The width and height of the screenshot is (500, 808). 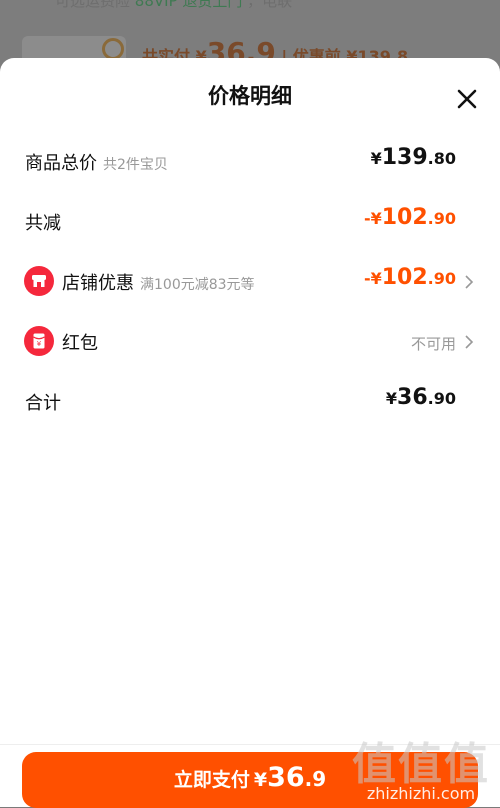 I want to click on row-label: 商品总价 共2件宝贝, so click(x=96, y=162).